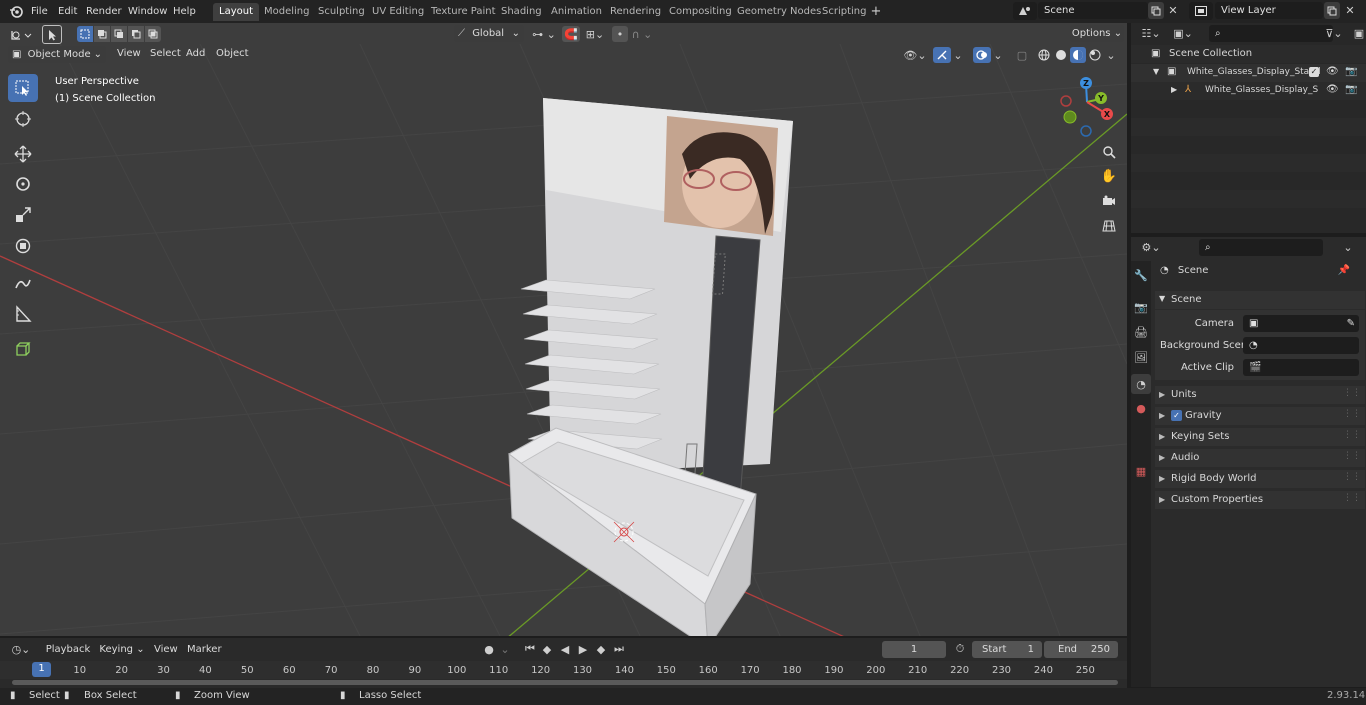 Image resolution: width=1366 pixels, height=705 pixels. Describe the element at coordinates (583, 649) in the screenshot. I see `play-icon: ▶` at that location.